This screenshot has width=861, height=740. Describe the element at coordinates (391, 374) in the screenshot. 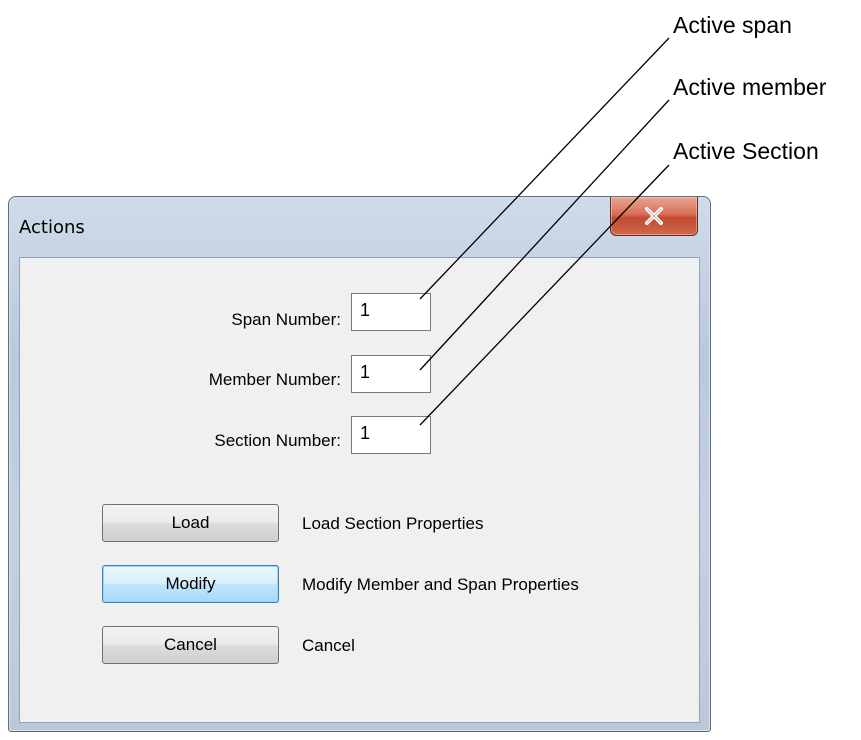

I see `member-number-input: 1` at that location.